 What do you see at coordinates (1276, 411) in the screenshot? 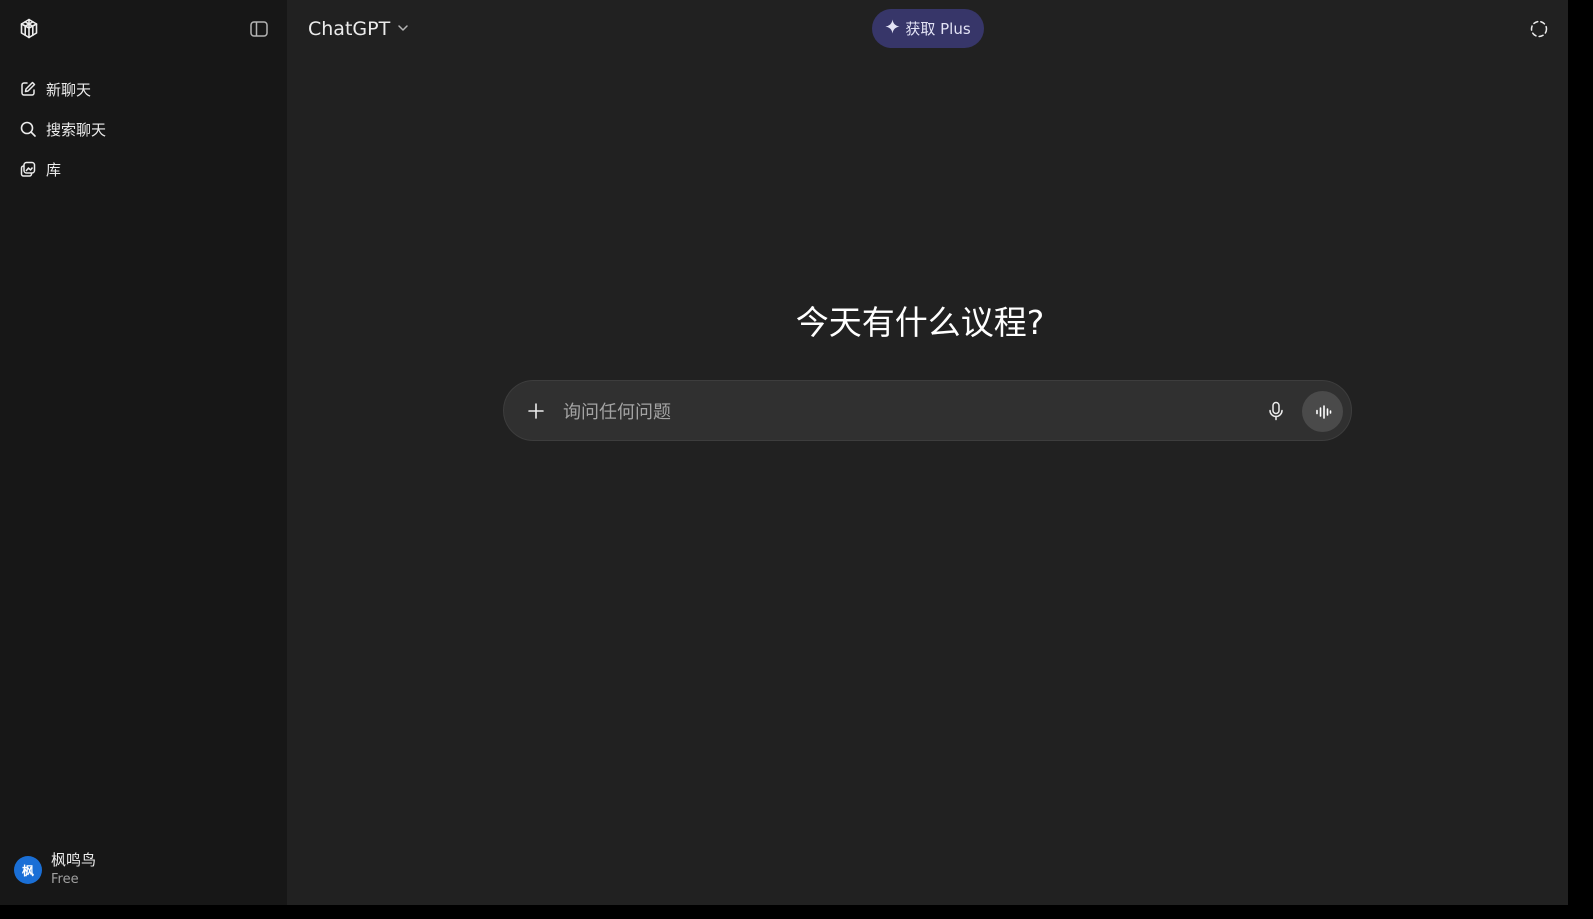
I see `microphone-icon` at bounding box center [1276, 411].